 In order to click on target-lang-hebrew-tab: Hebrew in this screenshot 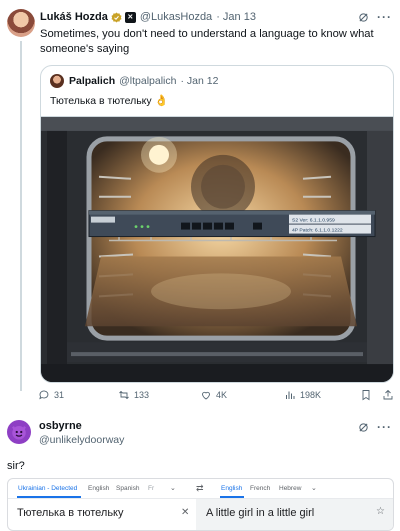, I will do `click(290, 488)`.